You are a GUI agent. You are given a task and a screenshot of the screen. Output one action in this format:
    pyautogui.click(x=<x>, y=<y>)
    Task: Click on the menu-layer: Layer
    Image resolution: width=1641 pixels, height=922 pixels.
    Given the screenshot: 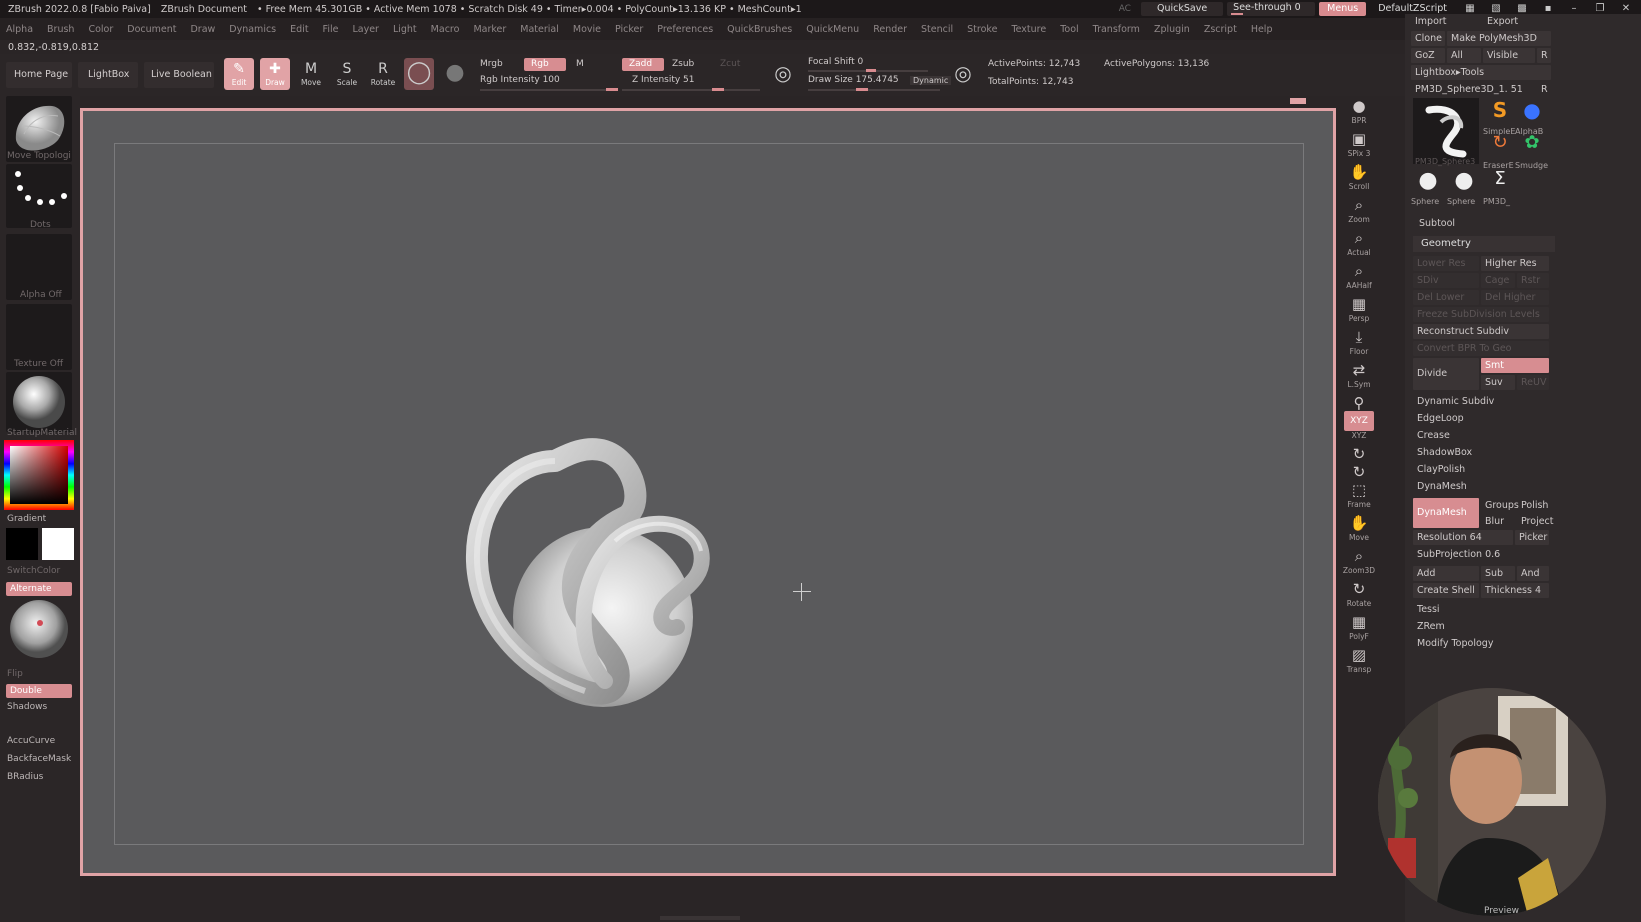 What is the action you would take?
    pyautogui.click(x=365, y=29)
    